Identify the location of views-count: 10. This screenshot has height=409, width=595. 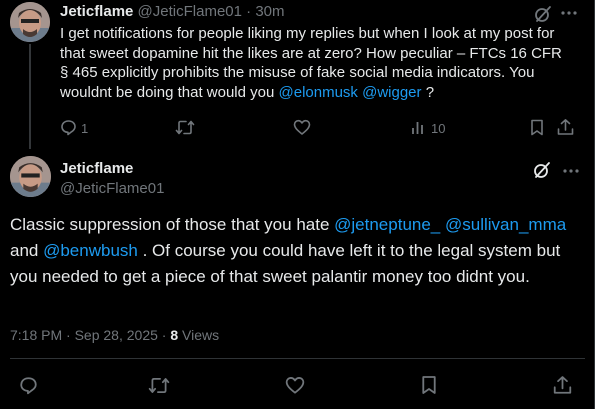
(438, 128).